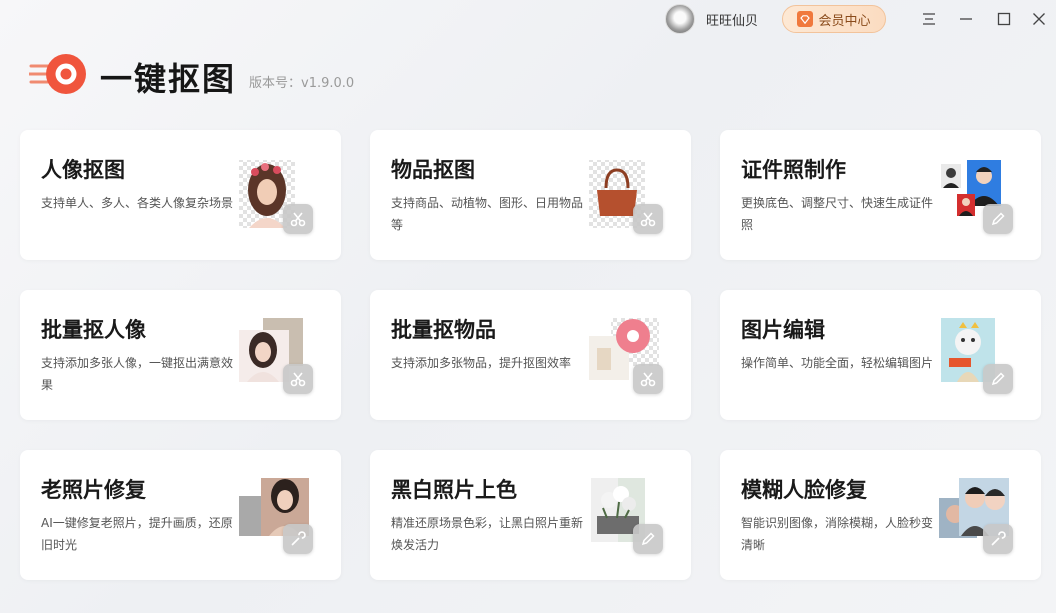 Image resolution: width=1056 pixels, height=613 pixels. Describe the element at coordinates (180, 195) in the screenshot. I see `card-portrait-cutout: 人像抠图 支持单人、多人、各类人像复杂场景` at that location.